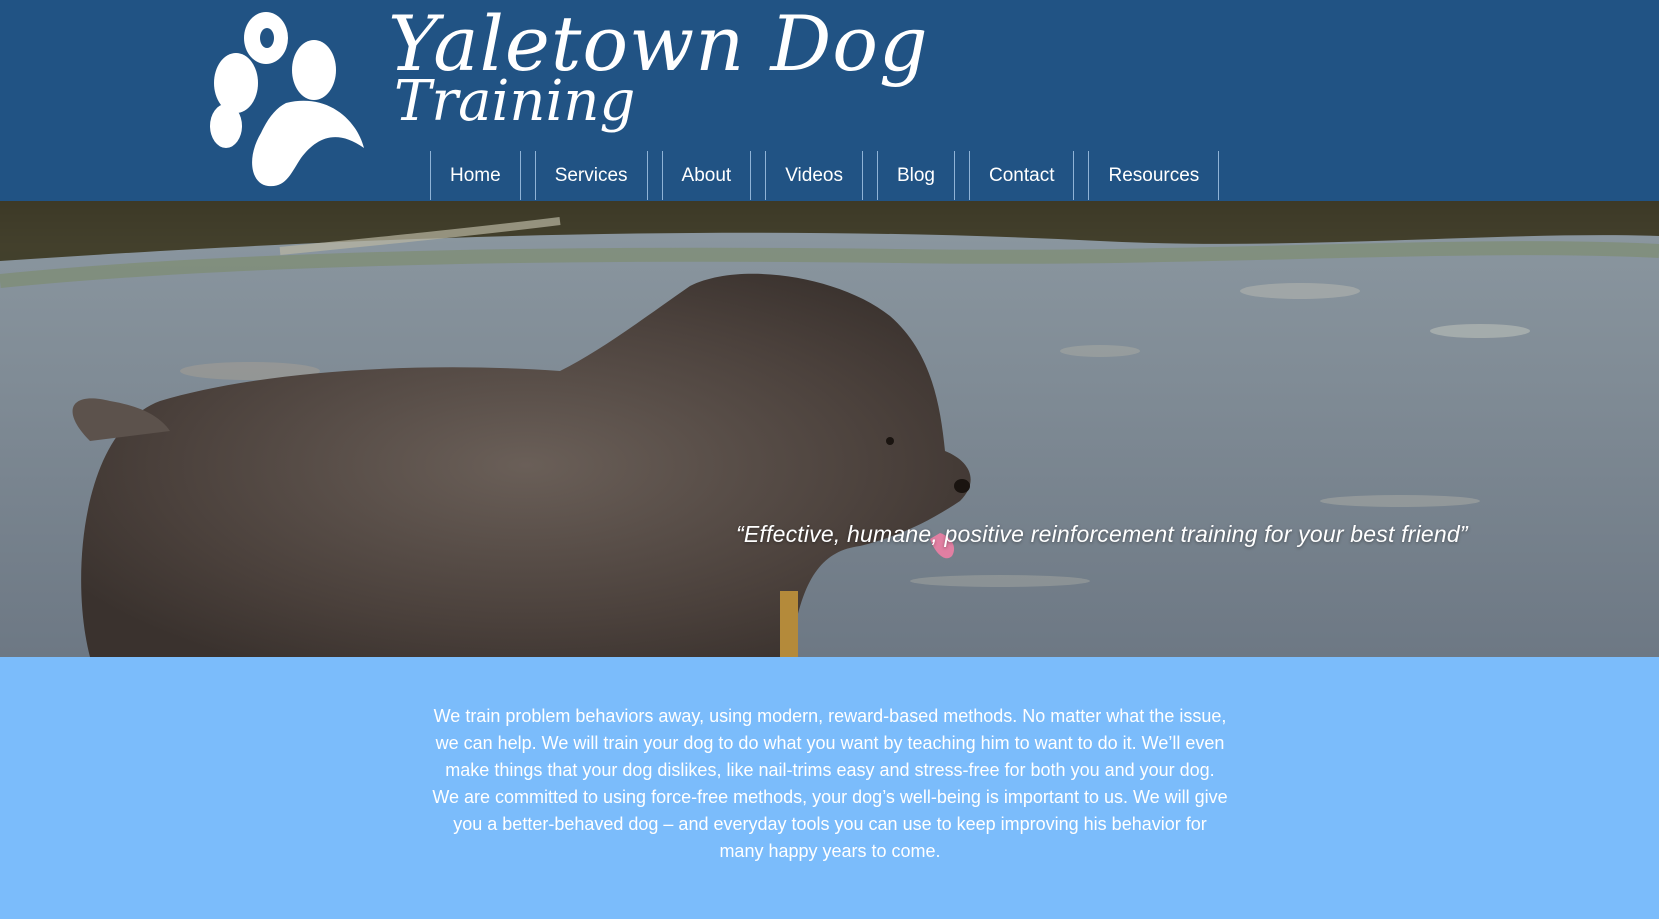  I want to click on nav-item-resources: Resources, so click(1154, 175).